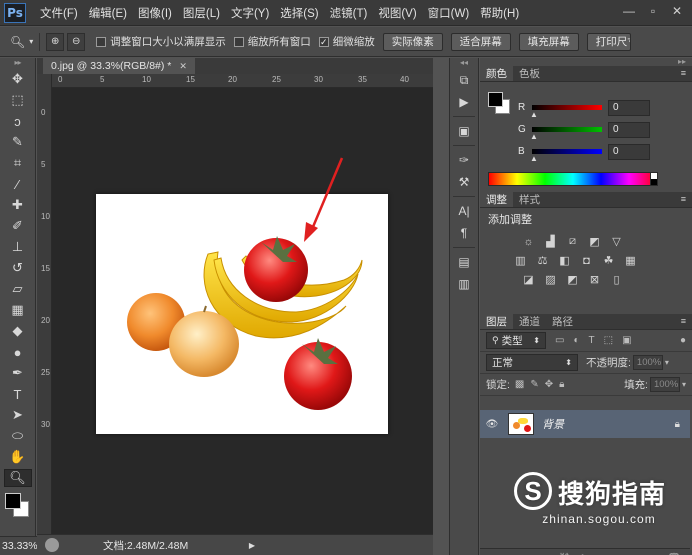 This screenshot has height=555, width=692. What do you see at coordinates (464, 131) in the screenshot?
I see `info-panel-icon: ▣` at bounding box center [464, 131].